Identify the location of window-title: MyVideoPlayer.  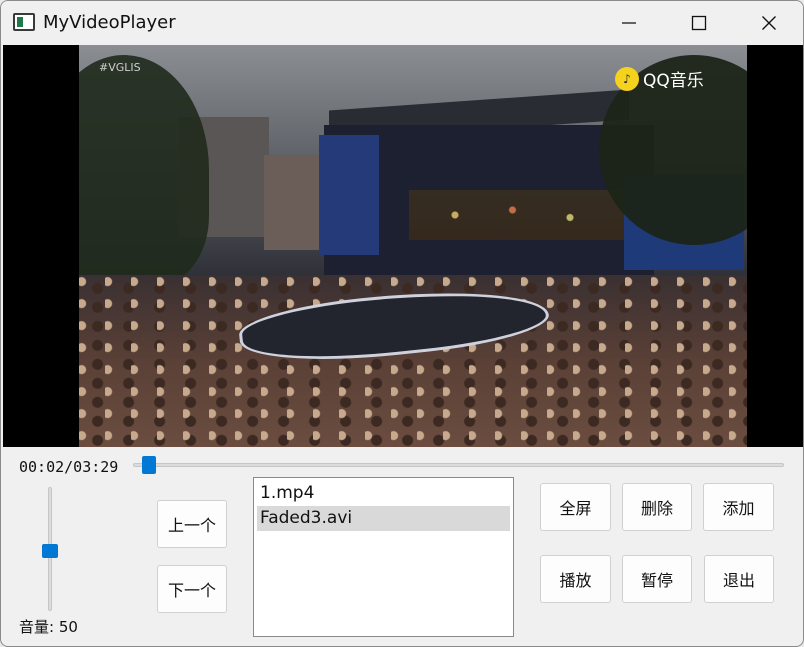
(109, 22).